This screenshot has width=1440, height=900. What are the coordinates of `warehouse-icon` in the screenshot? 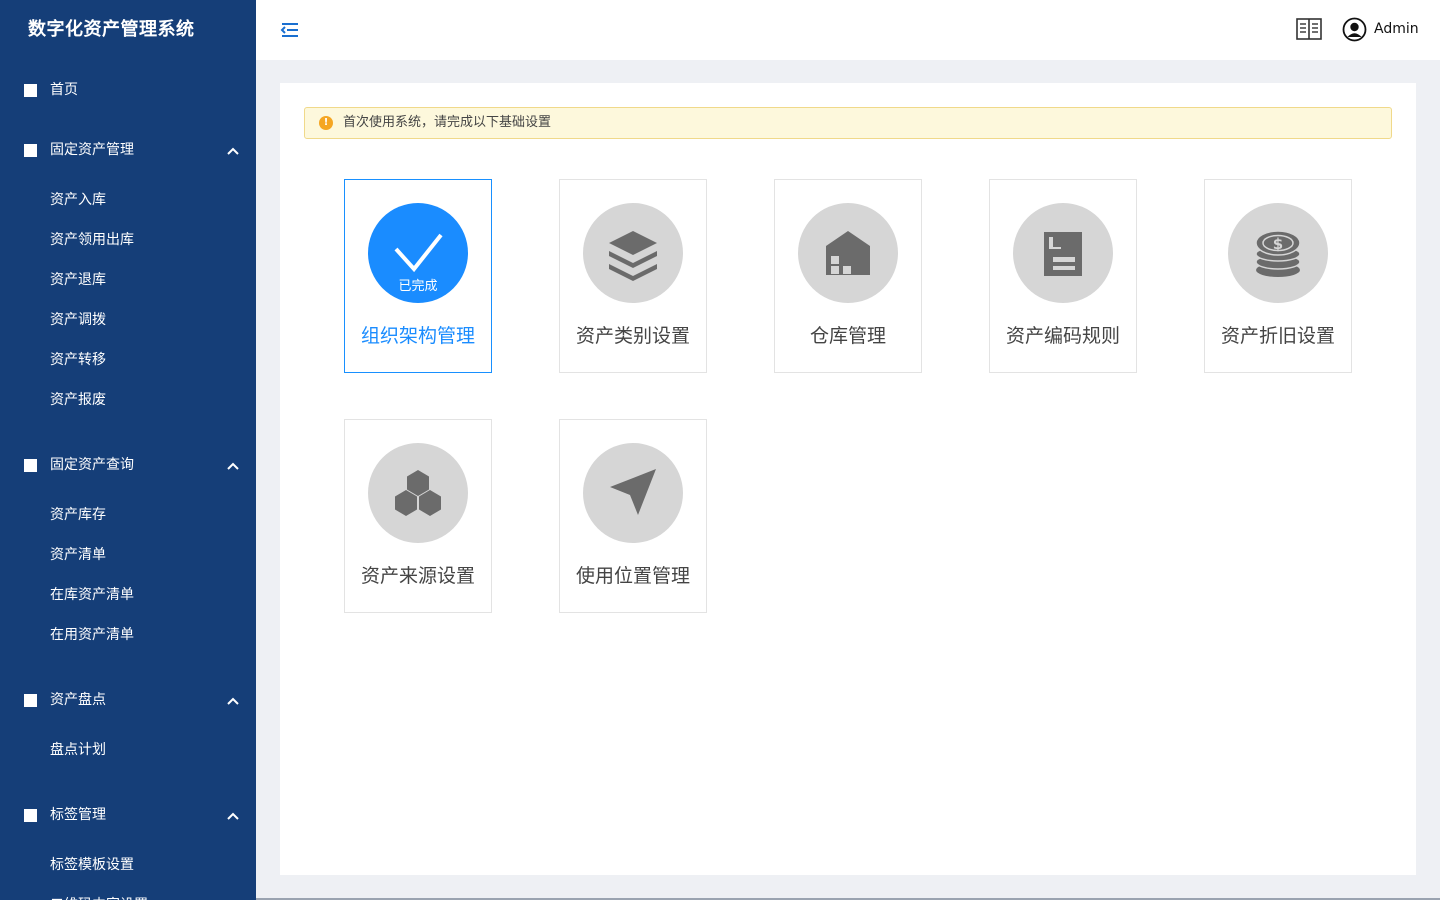 It's located at (848, 253).